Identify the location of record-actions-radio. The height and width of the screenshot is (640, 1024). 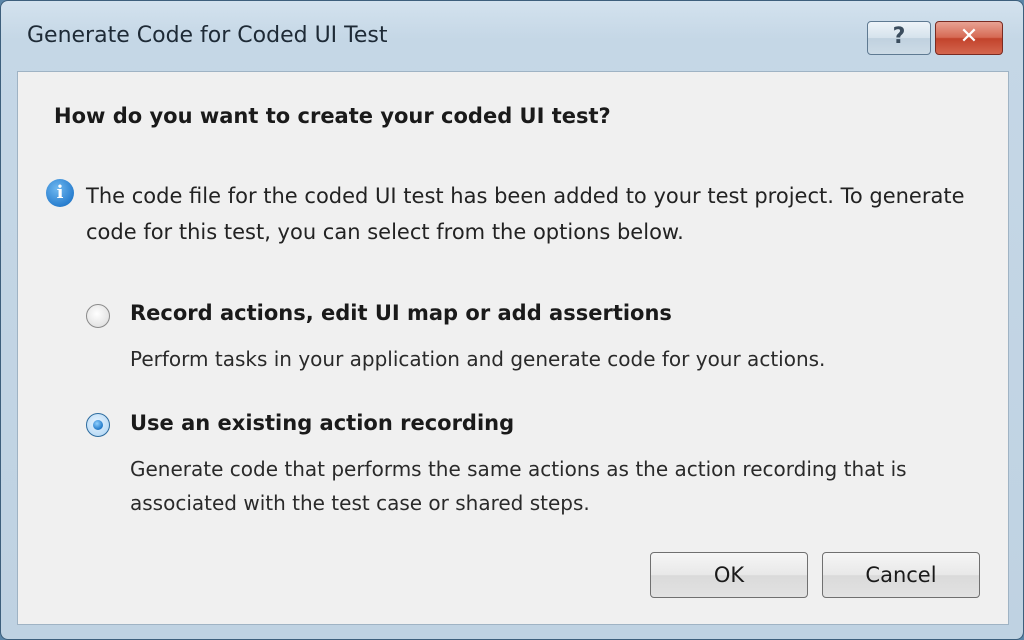
(98, 316).